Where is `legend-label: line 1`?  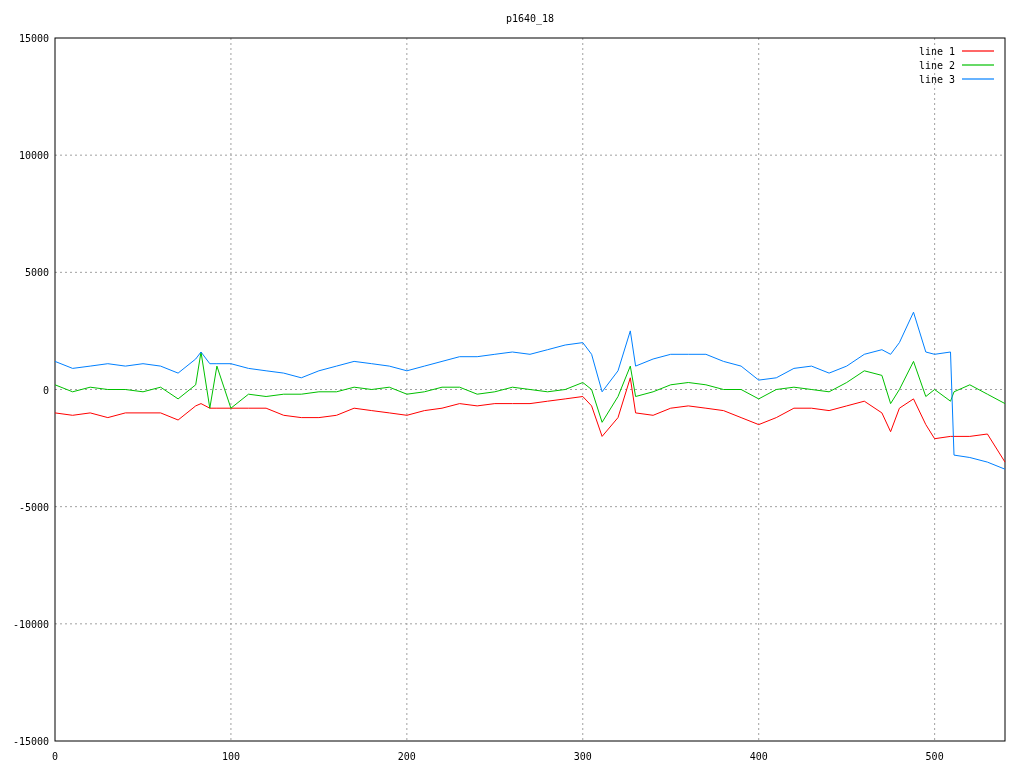
legend-label: line 1 is located at coordinates (936, 51).